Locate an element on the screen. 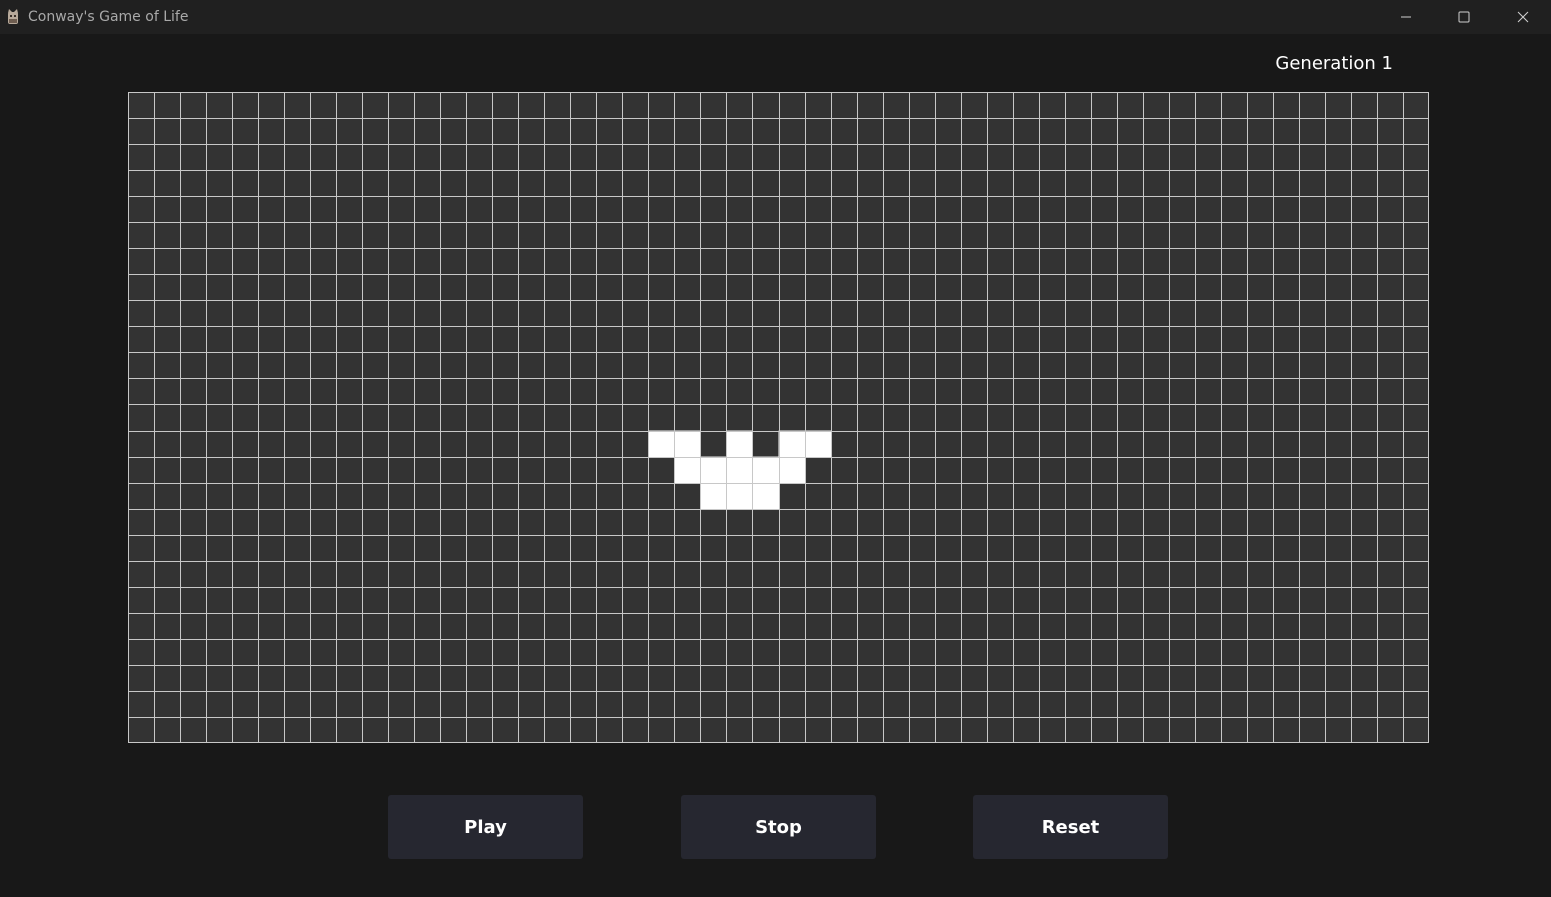 This screenshot has width=1551, height=897. minimize-icon is located at coordinates (1406, 17).